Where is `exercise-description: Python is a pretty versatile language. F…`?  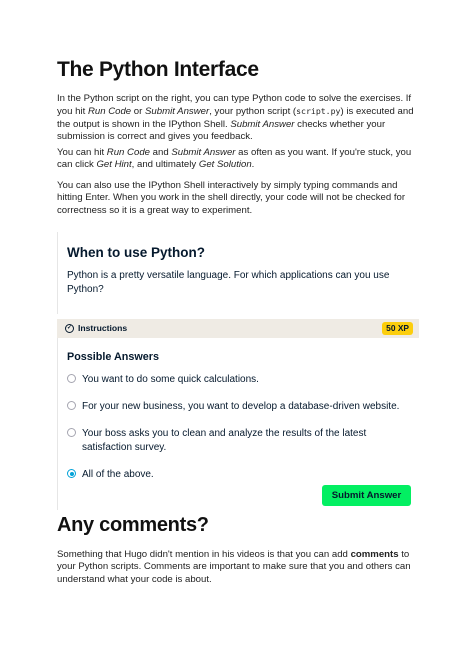
exercise-description: Python is a pretty versatile language. F… is located at coordinates (228, 282).